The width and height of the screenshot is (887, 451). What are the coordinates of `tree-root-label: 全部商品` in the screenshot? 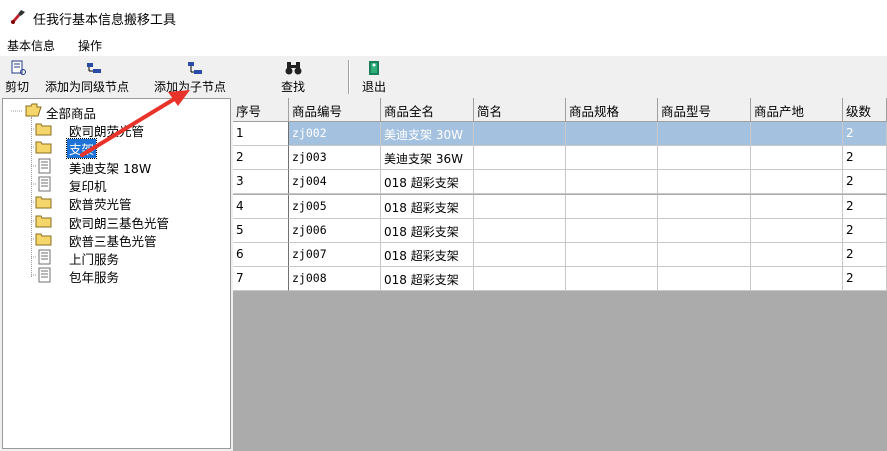 It's located at (71, 113).